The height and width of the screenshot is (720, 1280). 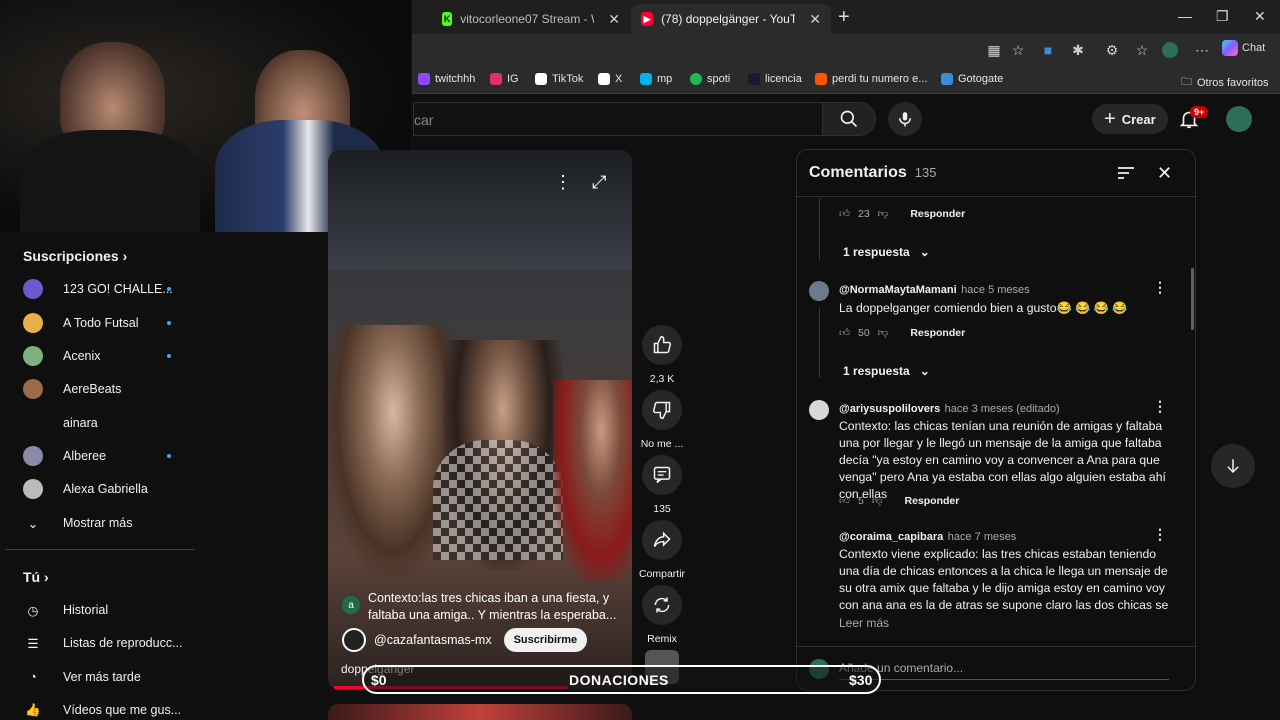 What do you see at coordinates (1239, 119) in the screenshot?
I see `account-avatar` at bounding box center [1239, 119].